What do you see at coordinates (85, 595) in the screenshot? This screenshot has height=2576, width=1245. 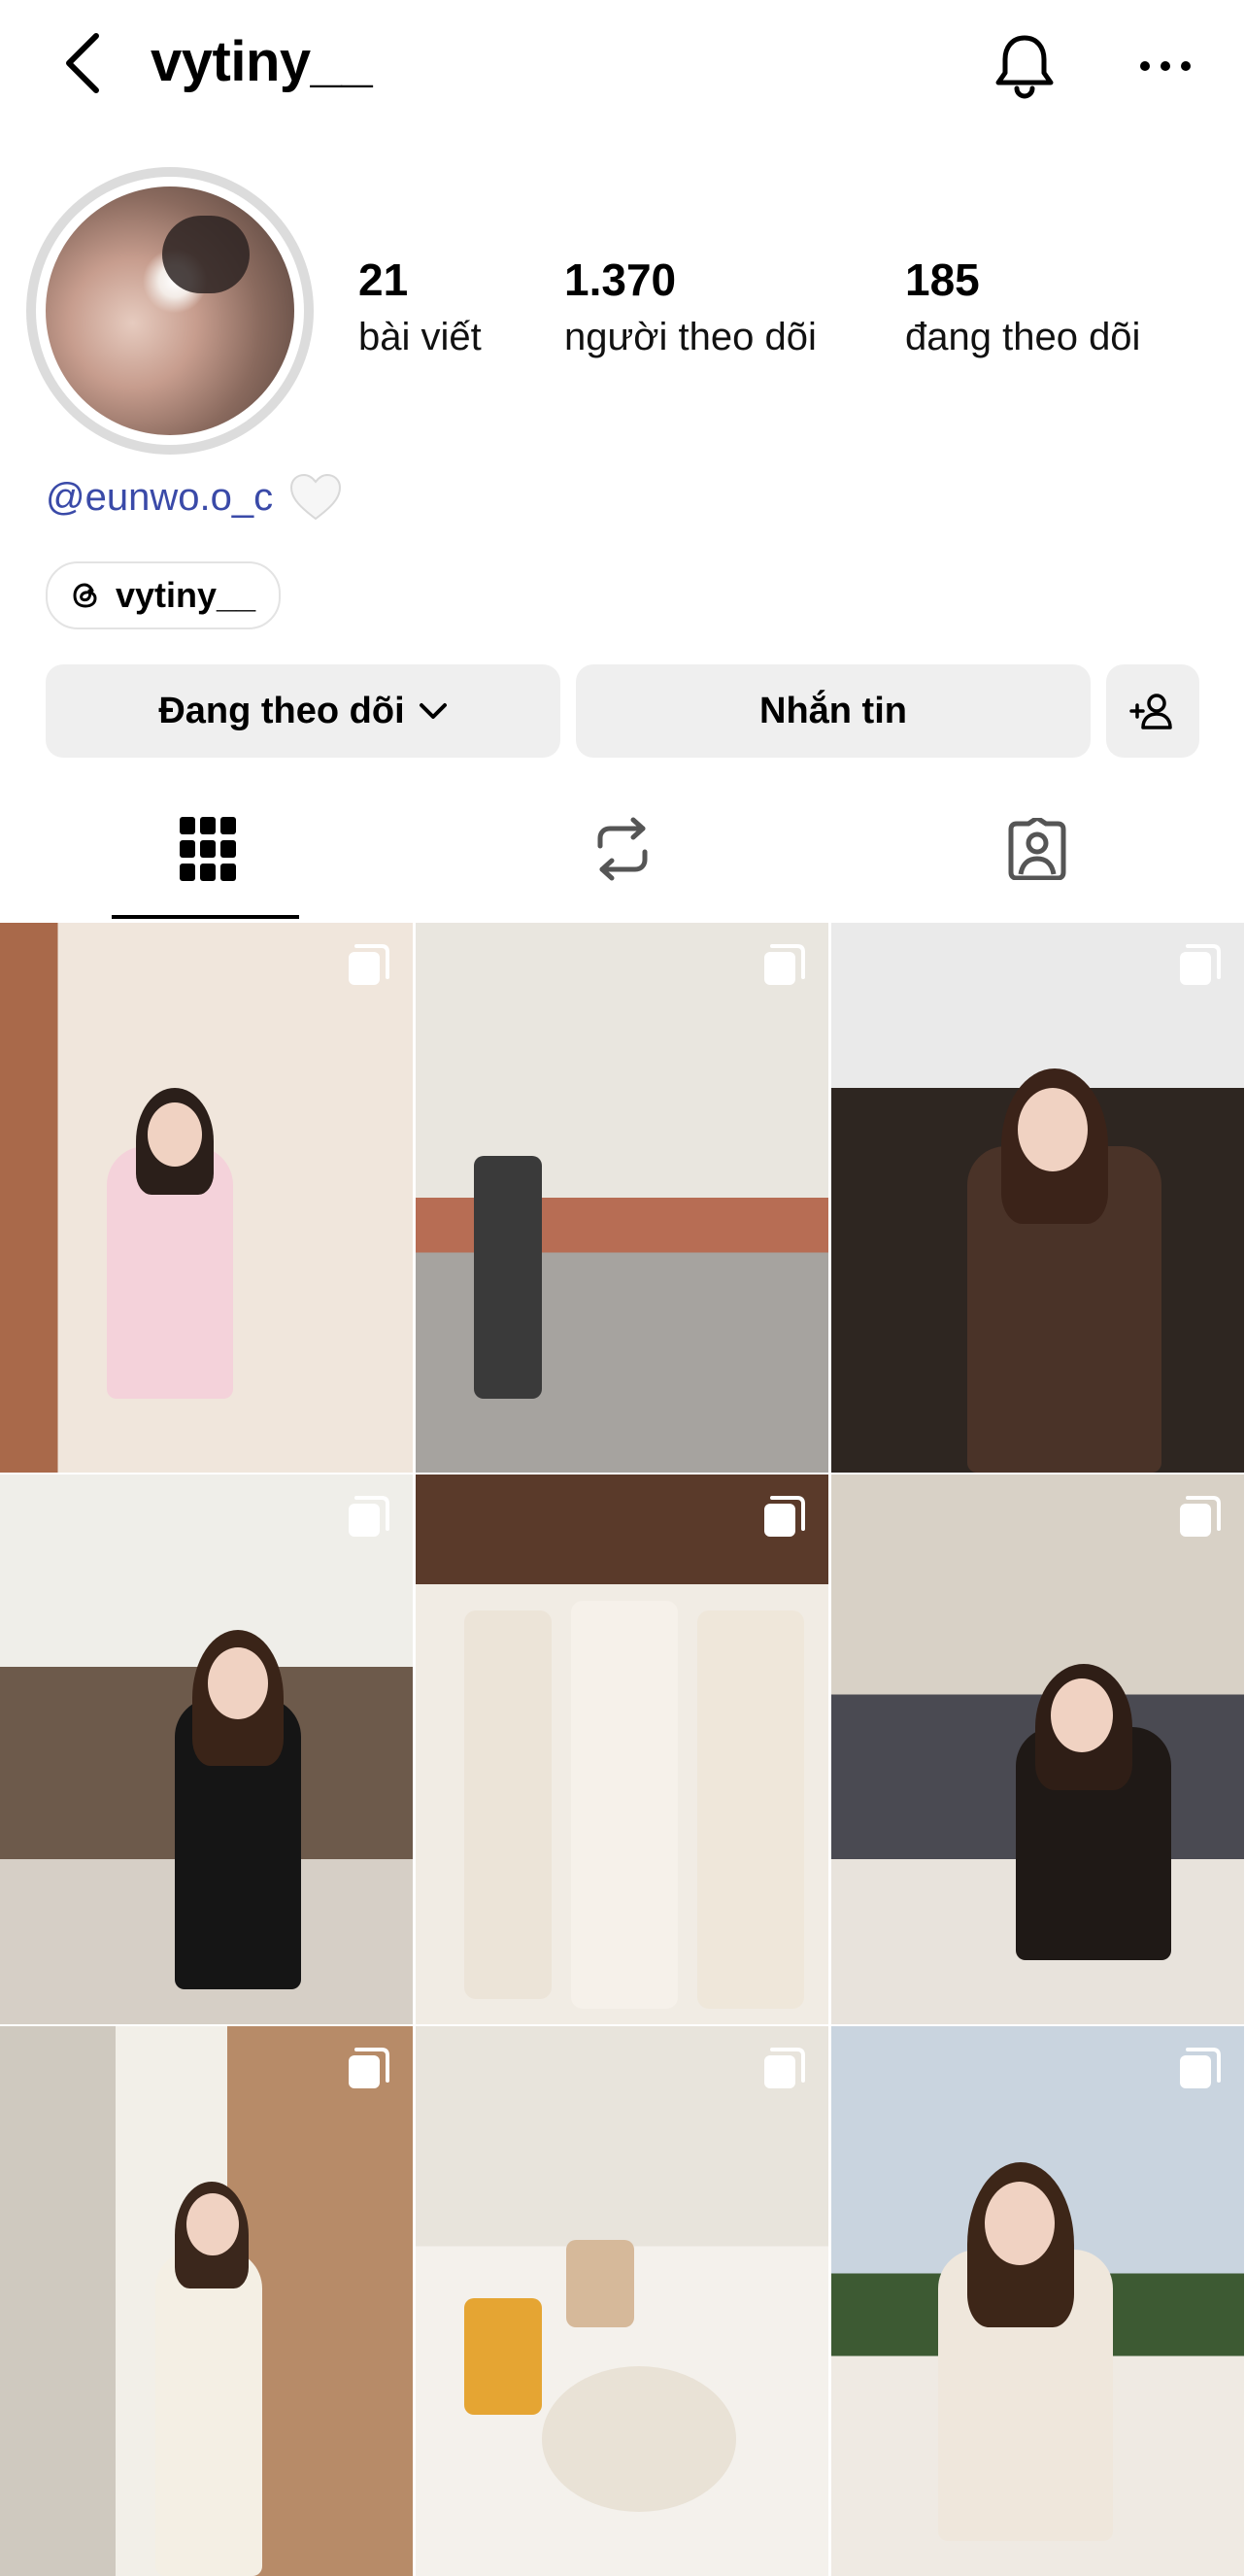 I see `threads-icon` at bounding box center [85, 595].